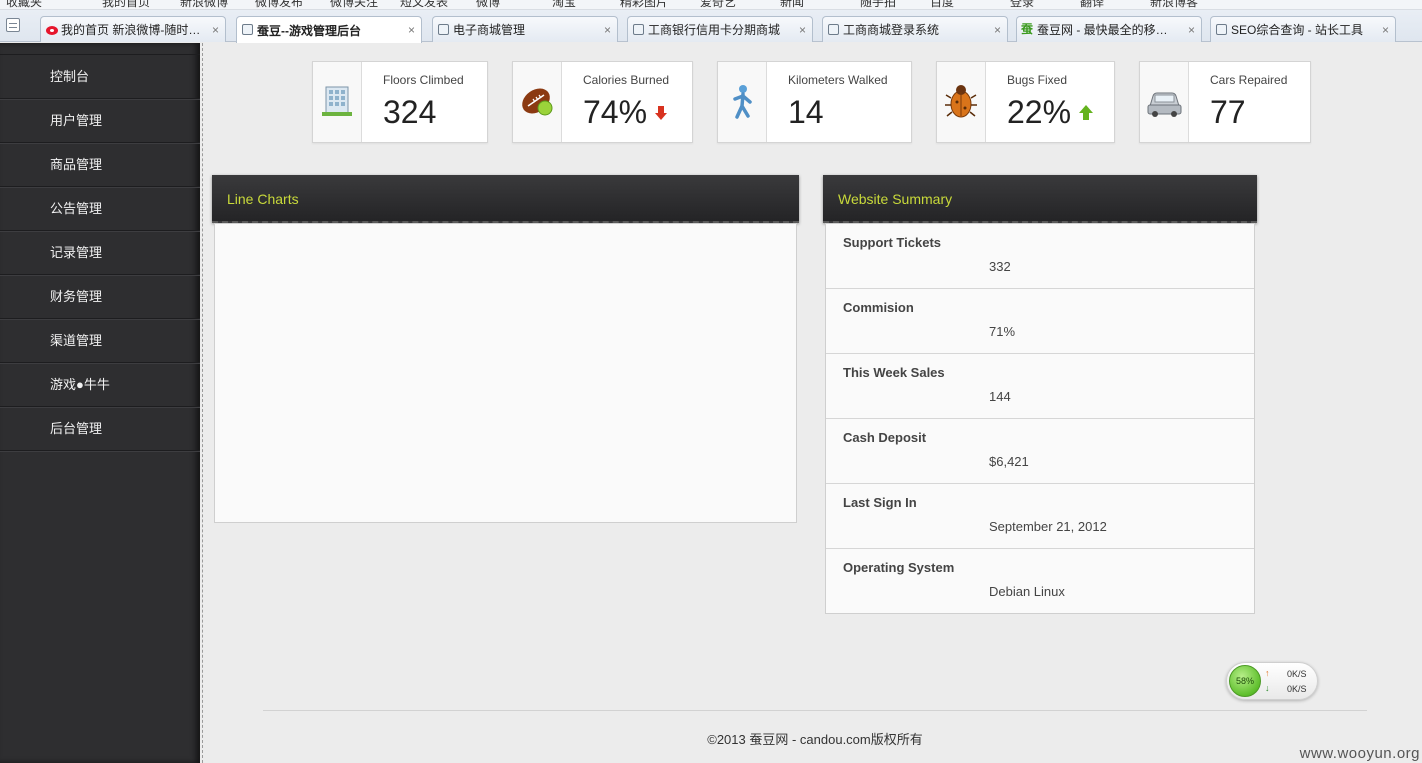  Describe the element at coordinates (100, 165) in the screenshot. I see `sidebar-item-products: 商品管理` at that location.